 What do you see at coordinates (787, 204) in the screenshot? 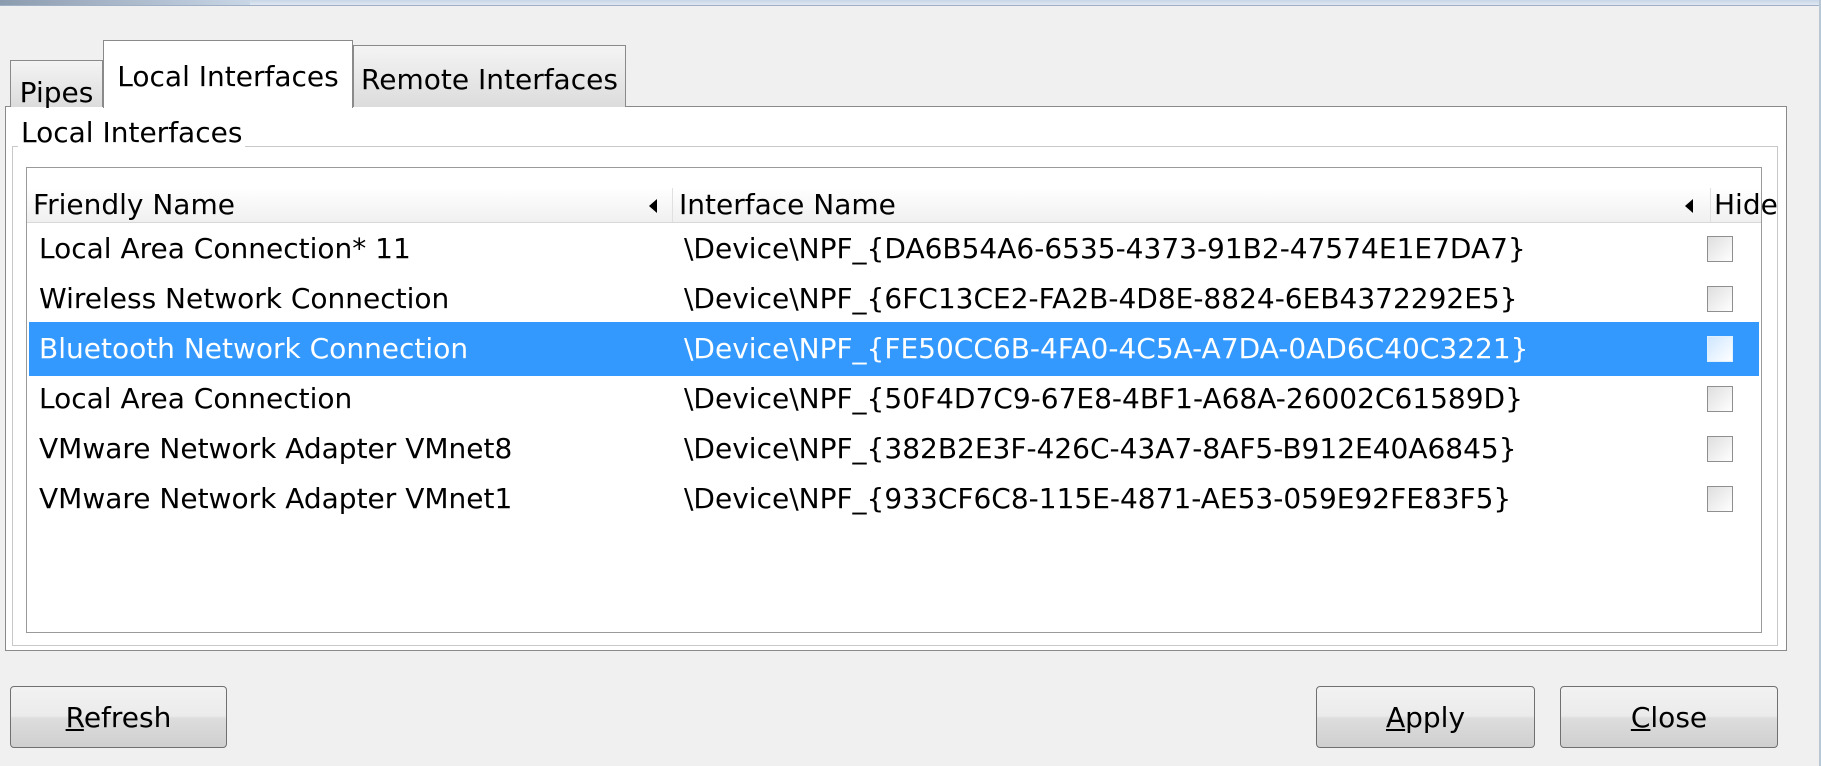
I see `column-header-label: Interface Name` at bounding box center [787, 204].